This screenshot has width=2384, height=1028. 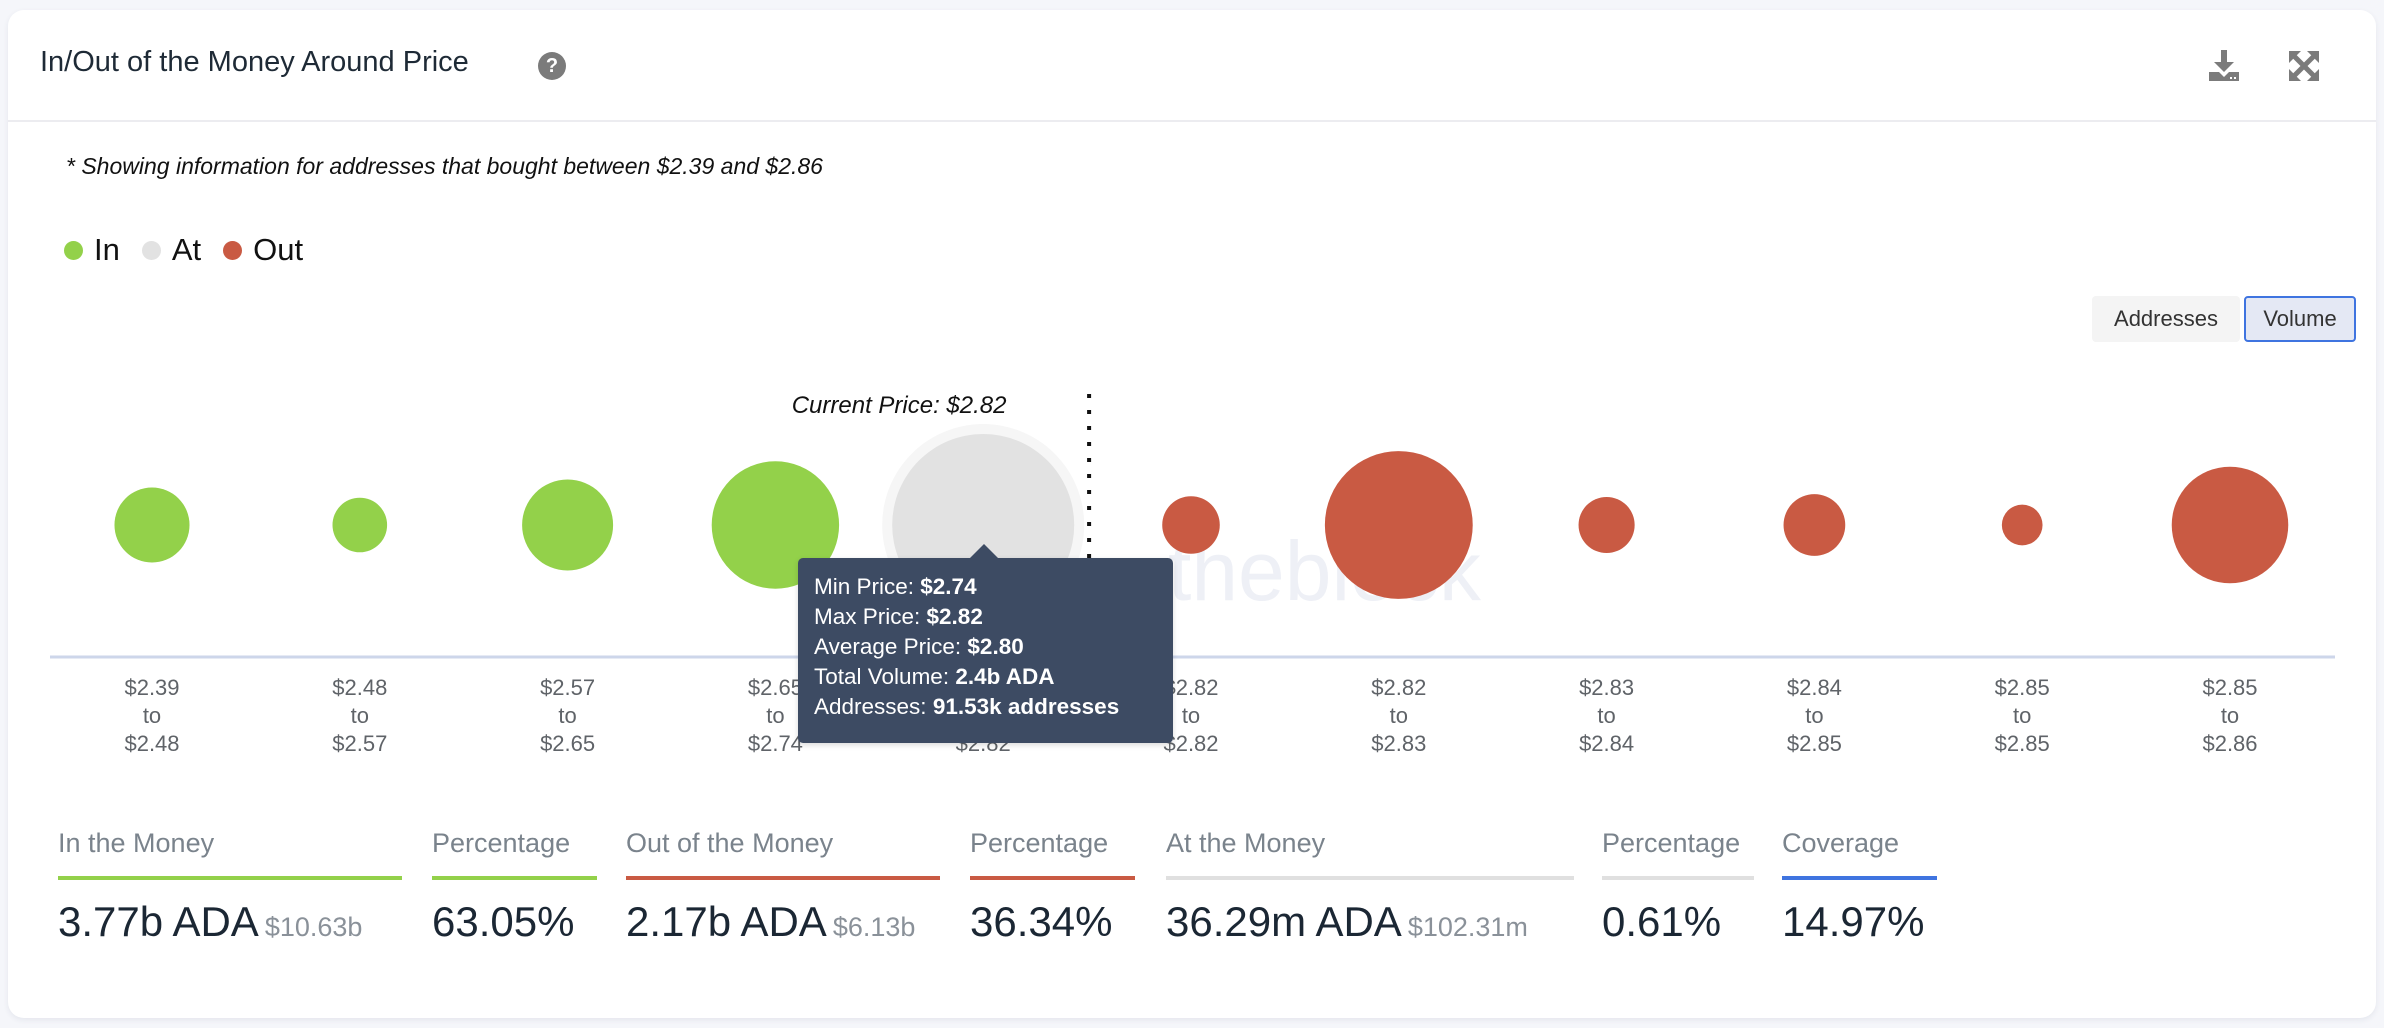 What do you see at coordinates (1814, 687) in the screenshot?
I see `x-tick-label-from: $2.84` at bounding box center [1814, 687].